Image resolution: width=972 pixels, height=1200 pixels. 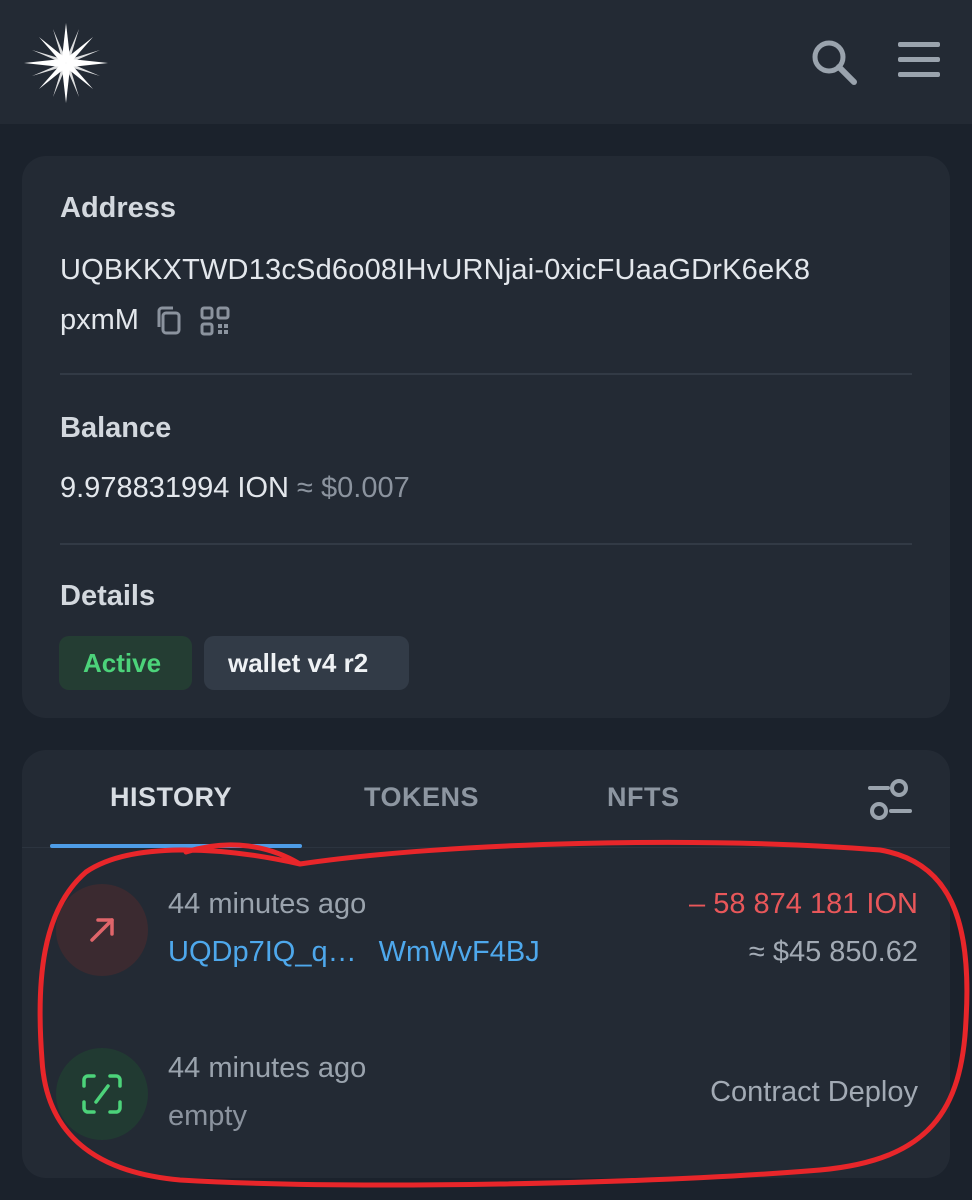 I want to click on tab-nfts: NFTS, so click(x=643, y=797).